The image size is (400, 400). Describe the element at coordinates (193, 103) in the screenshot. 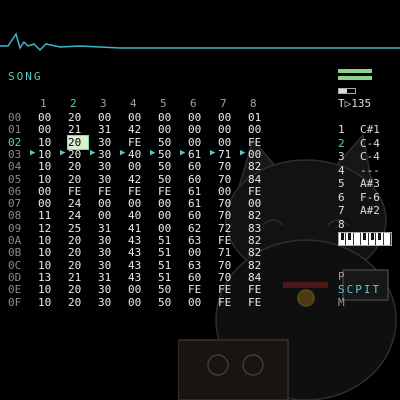

I see `column-header-6: 6` at that location.